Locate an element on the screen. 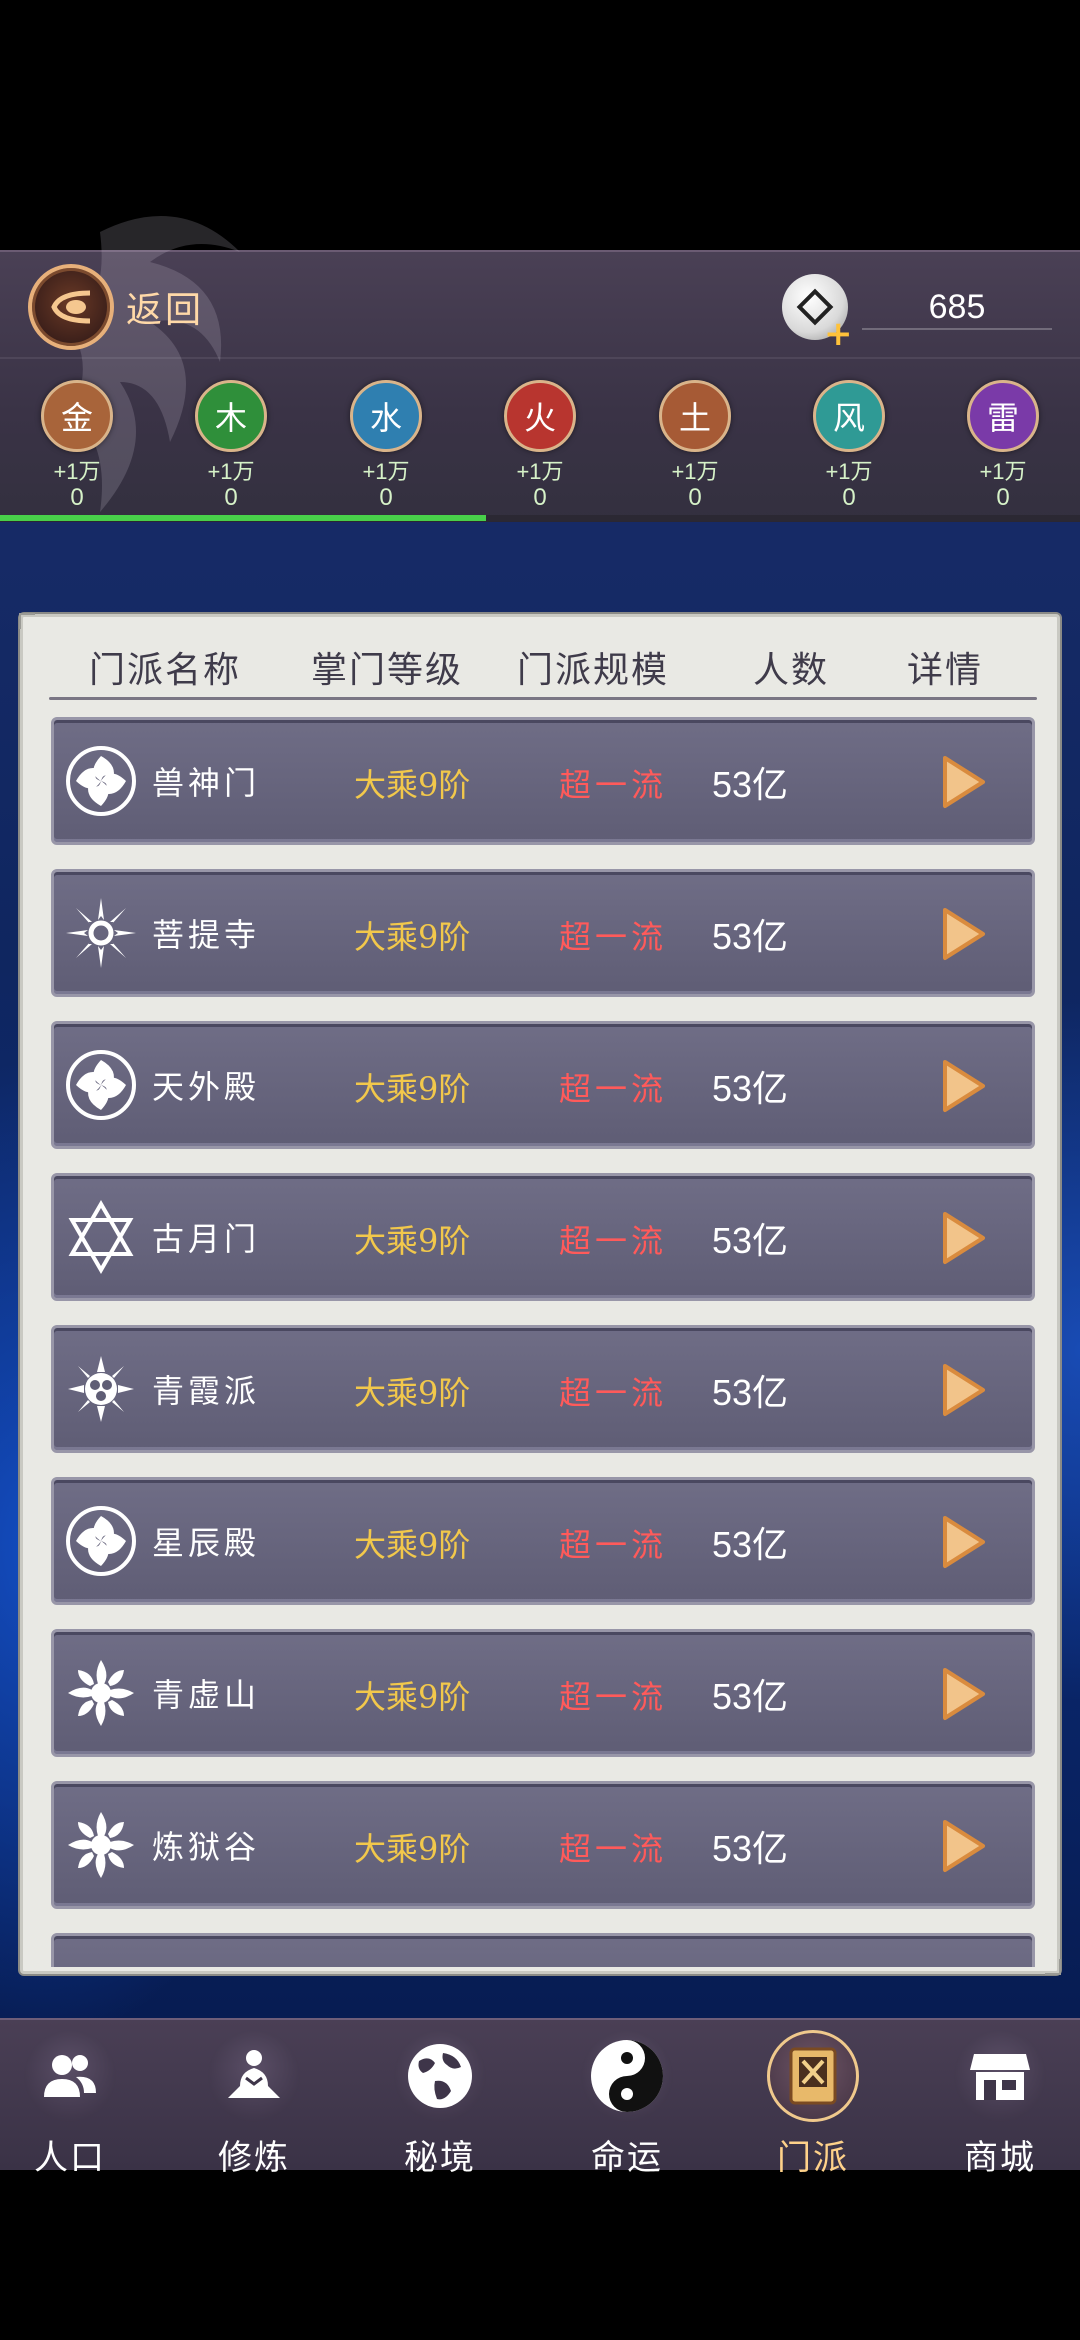  sect-name: 青霞派 is located at coordinates (206, 1391).